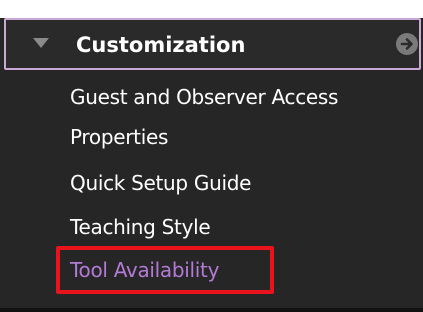 The height and width of the screenshot is (312, 423). I want to click on menu-item-guest-and-observer-access: Guest and Observer Access, so click(204, 97).